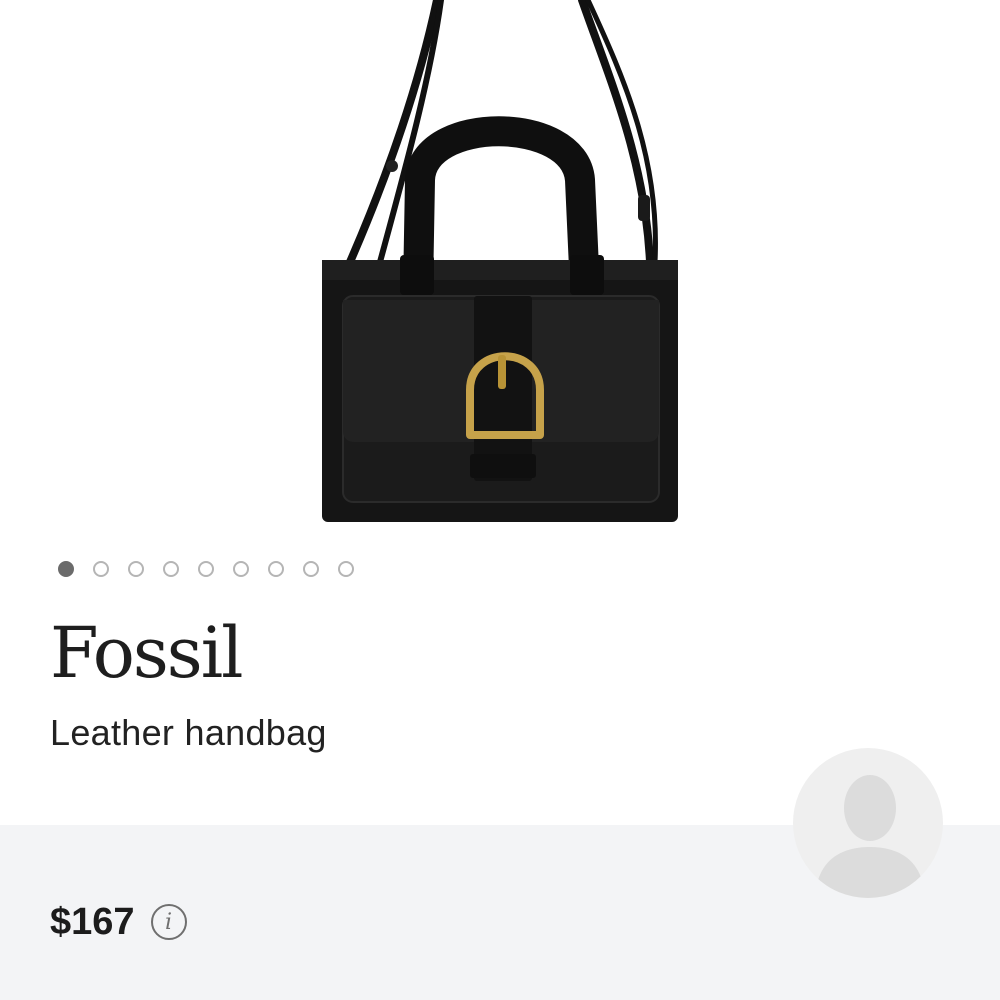 This screenshot has width=1000, height=1000. What do you see at coordinates (168, 922) in the screenshot?
I see `info-icon: i` at bounding box center [168, 922].